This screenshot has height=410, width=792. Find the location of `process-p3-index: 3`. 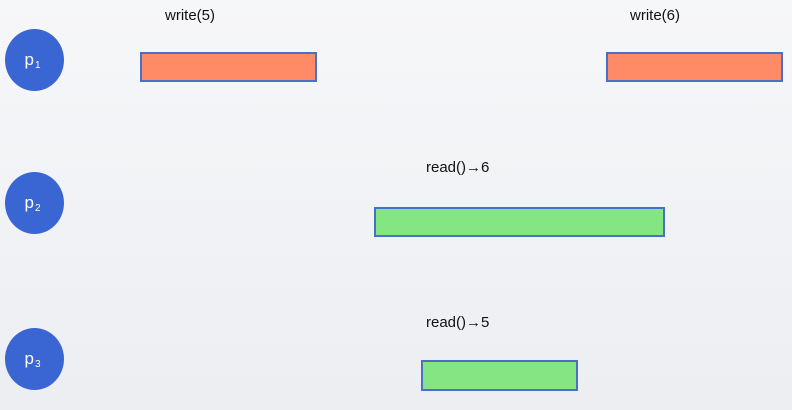

process-p3-index: 3 is located at coordinates (37, 364).